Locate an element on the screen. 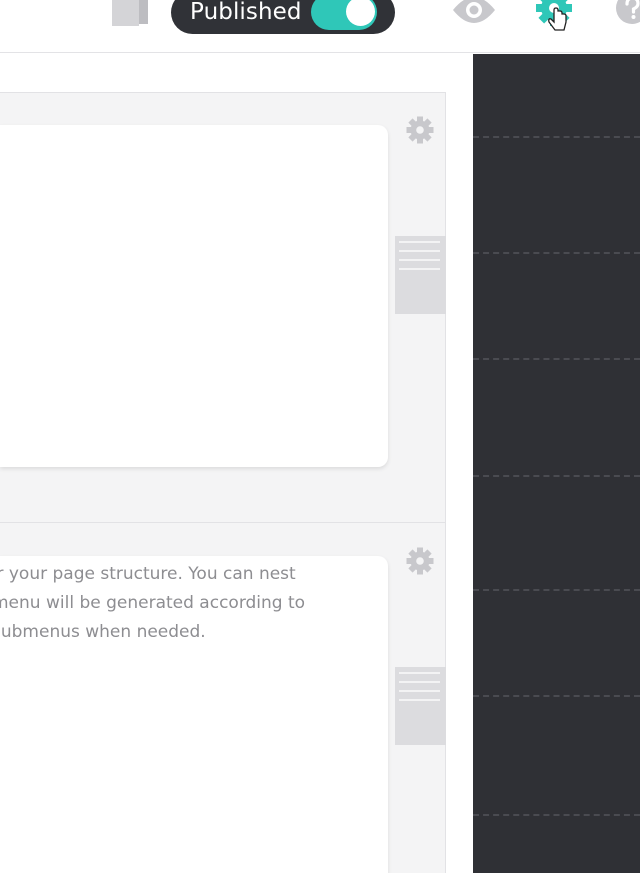  page-icon is located at coordinates (130, 14).